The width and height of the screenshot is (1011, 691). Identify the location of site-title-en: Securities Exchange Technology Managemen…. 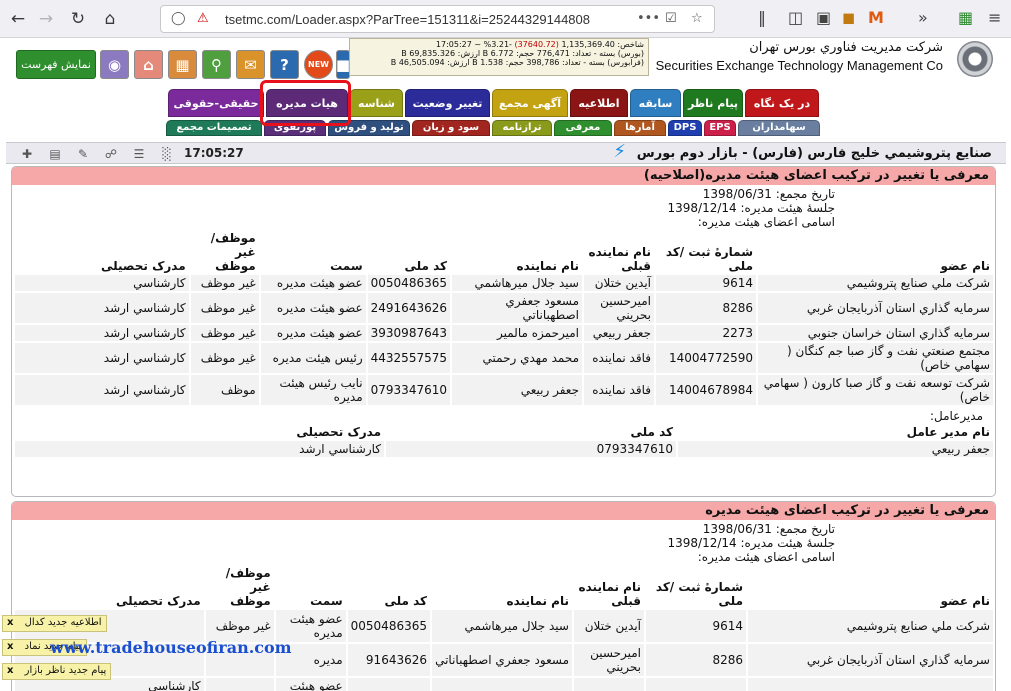
(799, 65).